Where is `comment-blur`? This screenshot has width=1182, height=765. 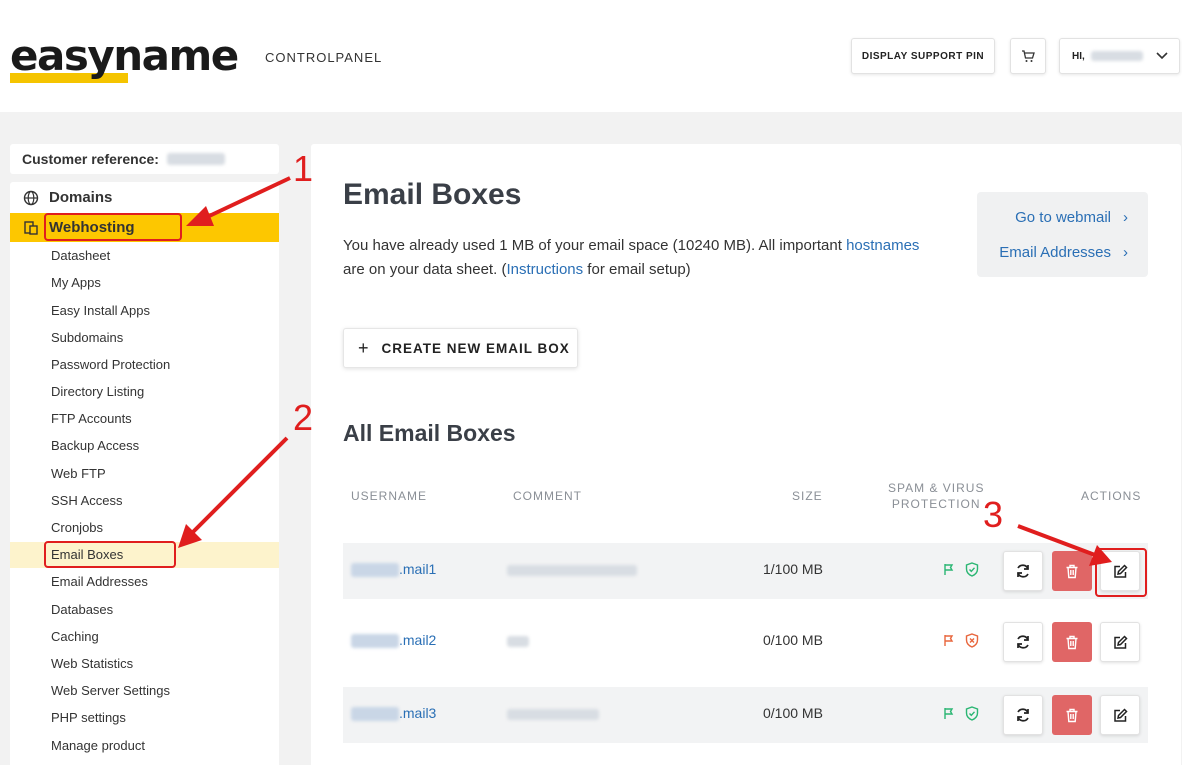 comment-blur is located at coordinates (572, 570).